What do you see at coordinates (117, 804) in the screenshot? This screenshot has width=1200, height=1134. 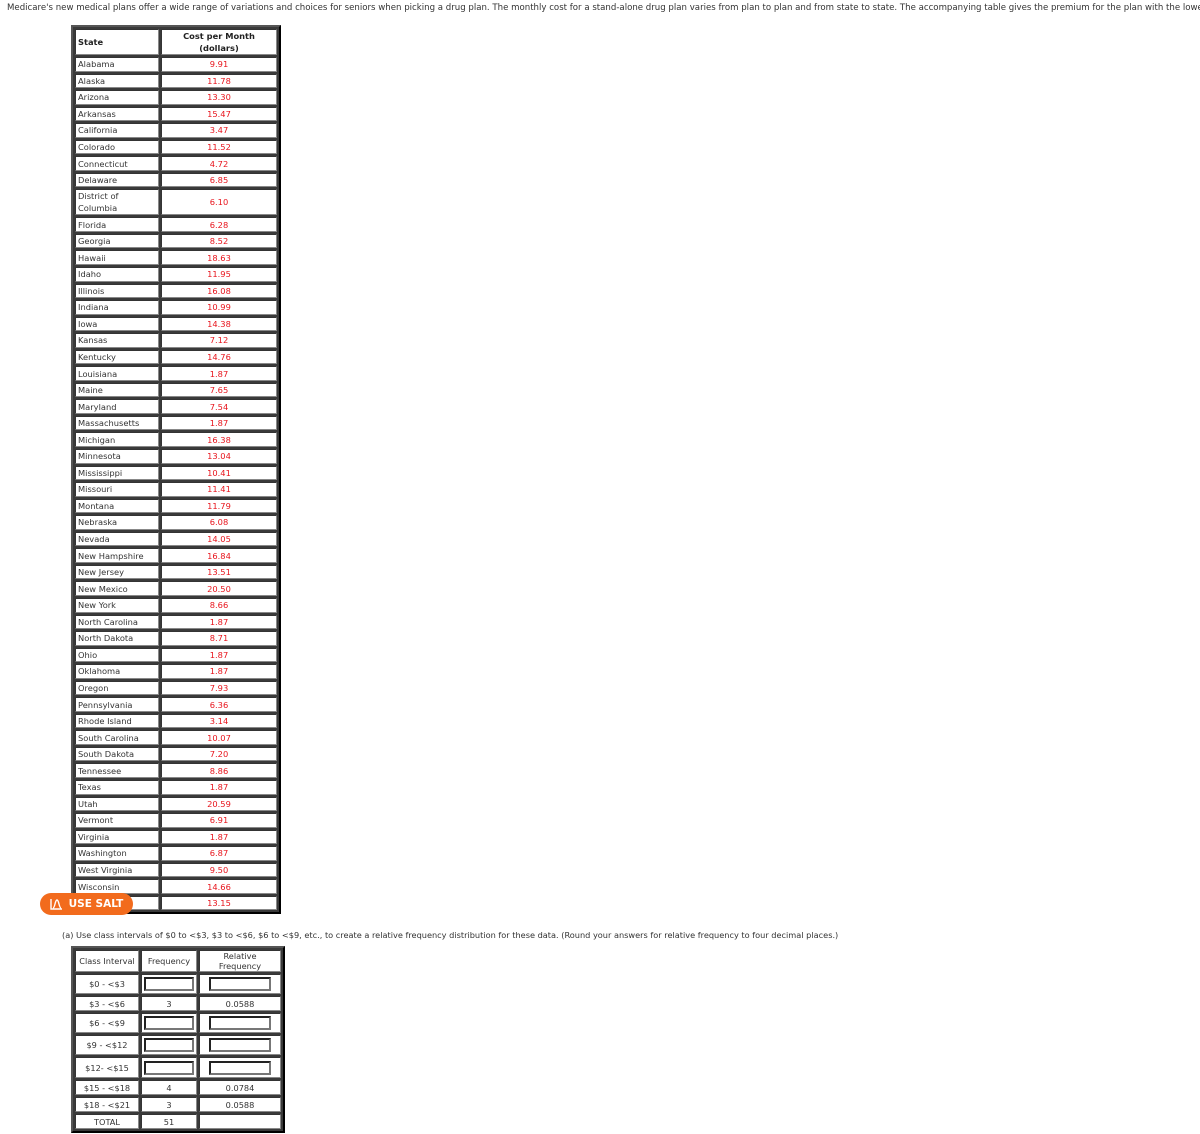 I see `state-name-cell: Utah` at bounding box center [117, 804].